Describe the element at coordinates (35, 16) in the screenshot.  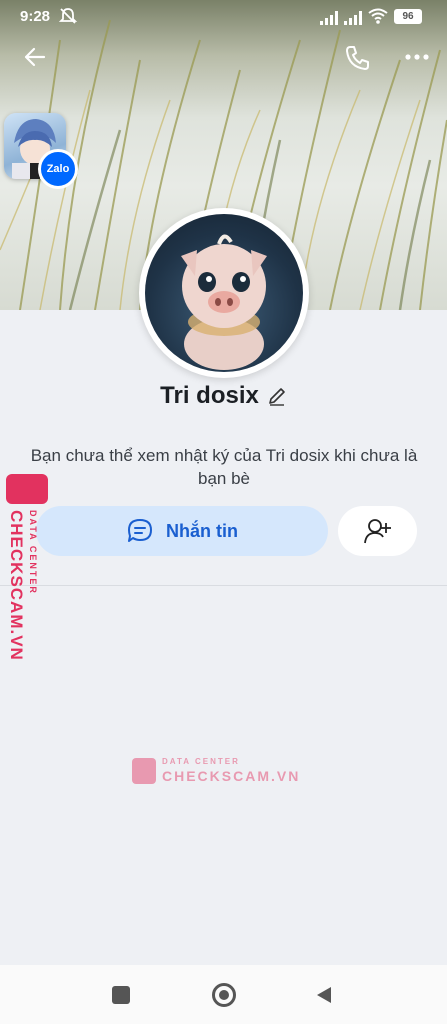
I see `status-time: 9:28` at that location.